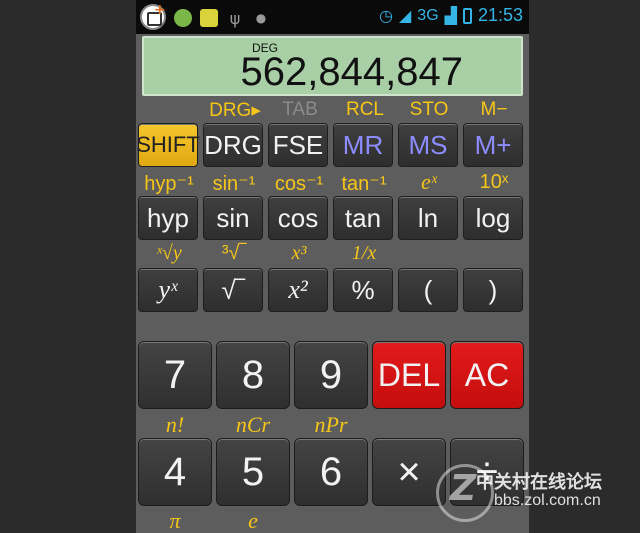  Describe the element at coordinates (450, 15) in the screenshot. I see `signal-strength-icon: ▟` at that location.